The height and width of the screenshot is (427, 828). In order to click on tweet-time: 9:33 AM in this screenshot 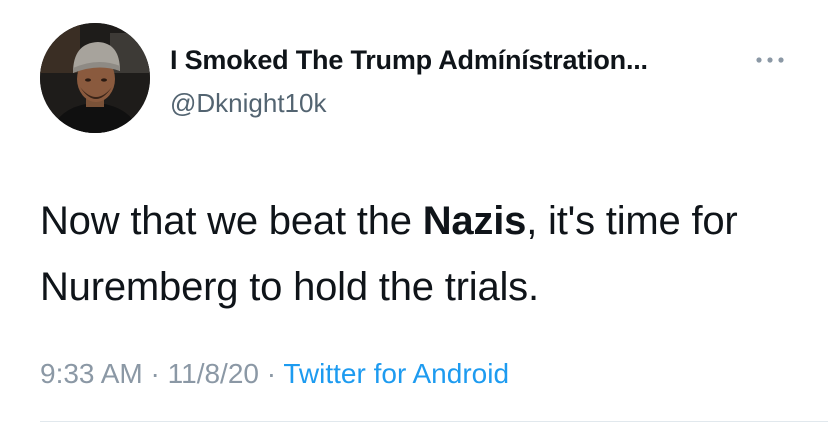, I will do `click(91, 373)`.